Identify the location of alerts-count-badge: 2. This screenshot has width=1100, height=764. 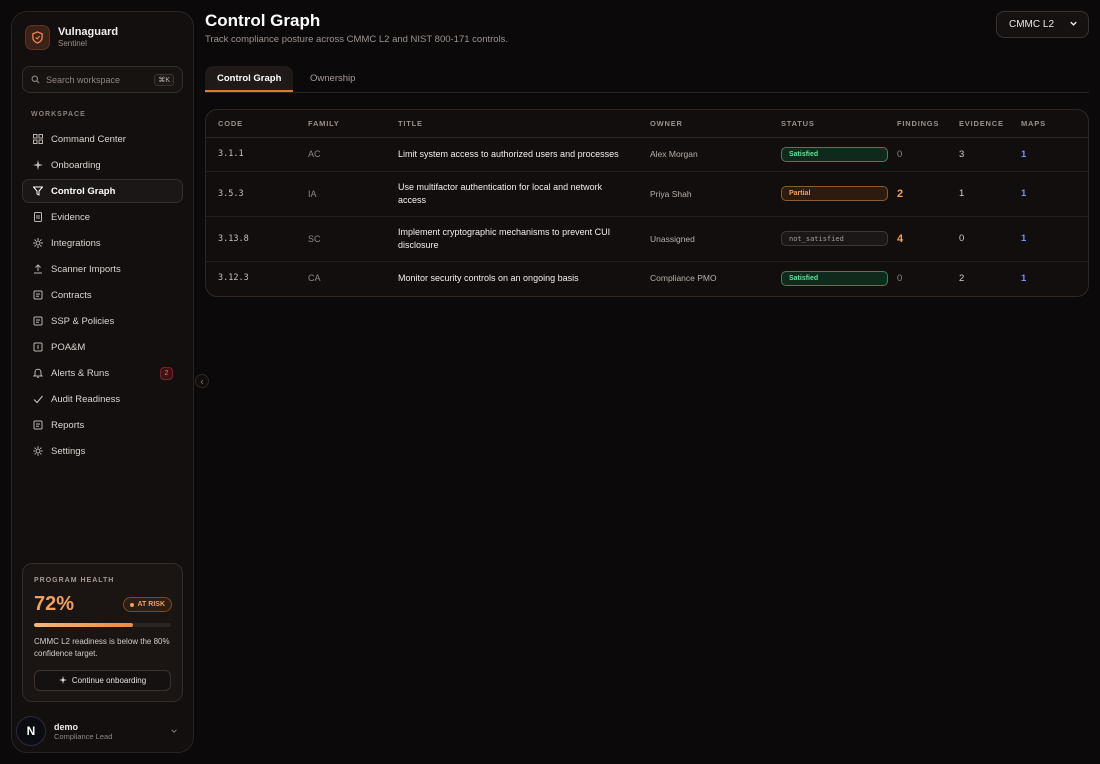
(166, 373).